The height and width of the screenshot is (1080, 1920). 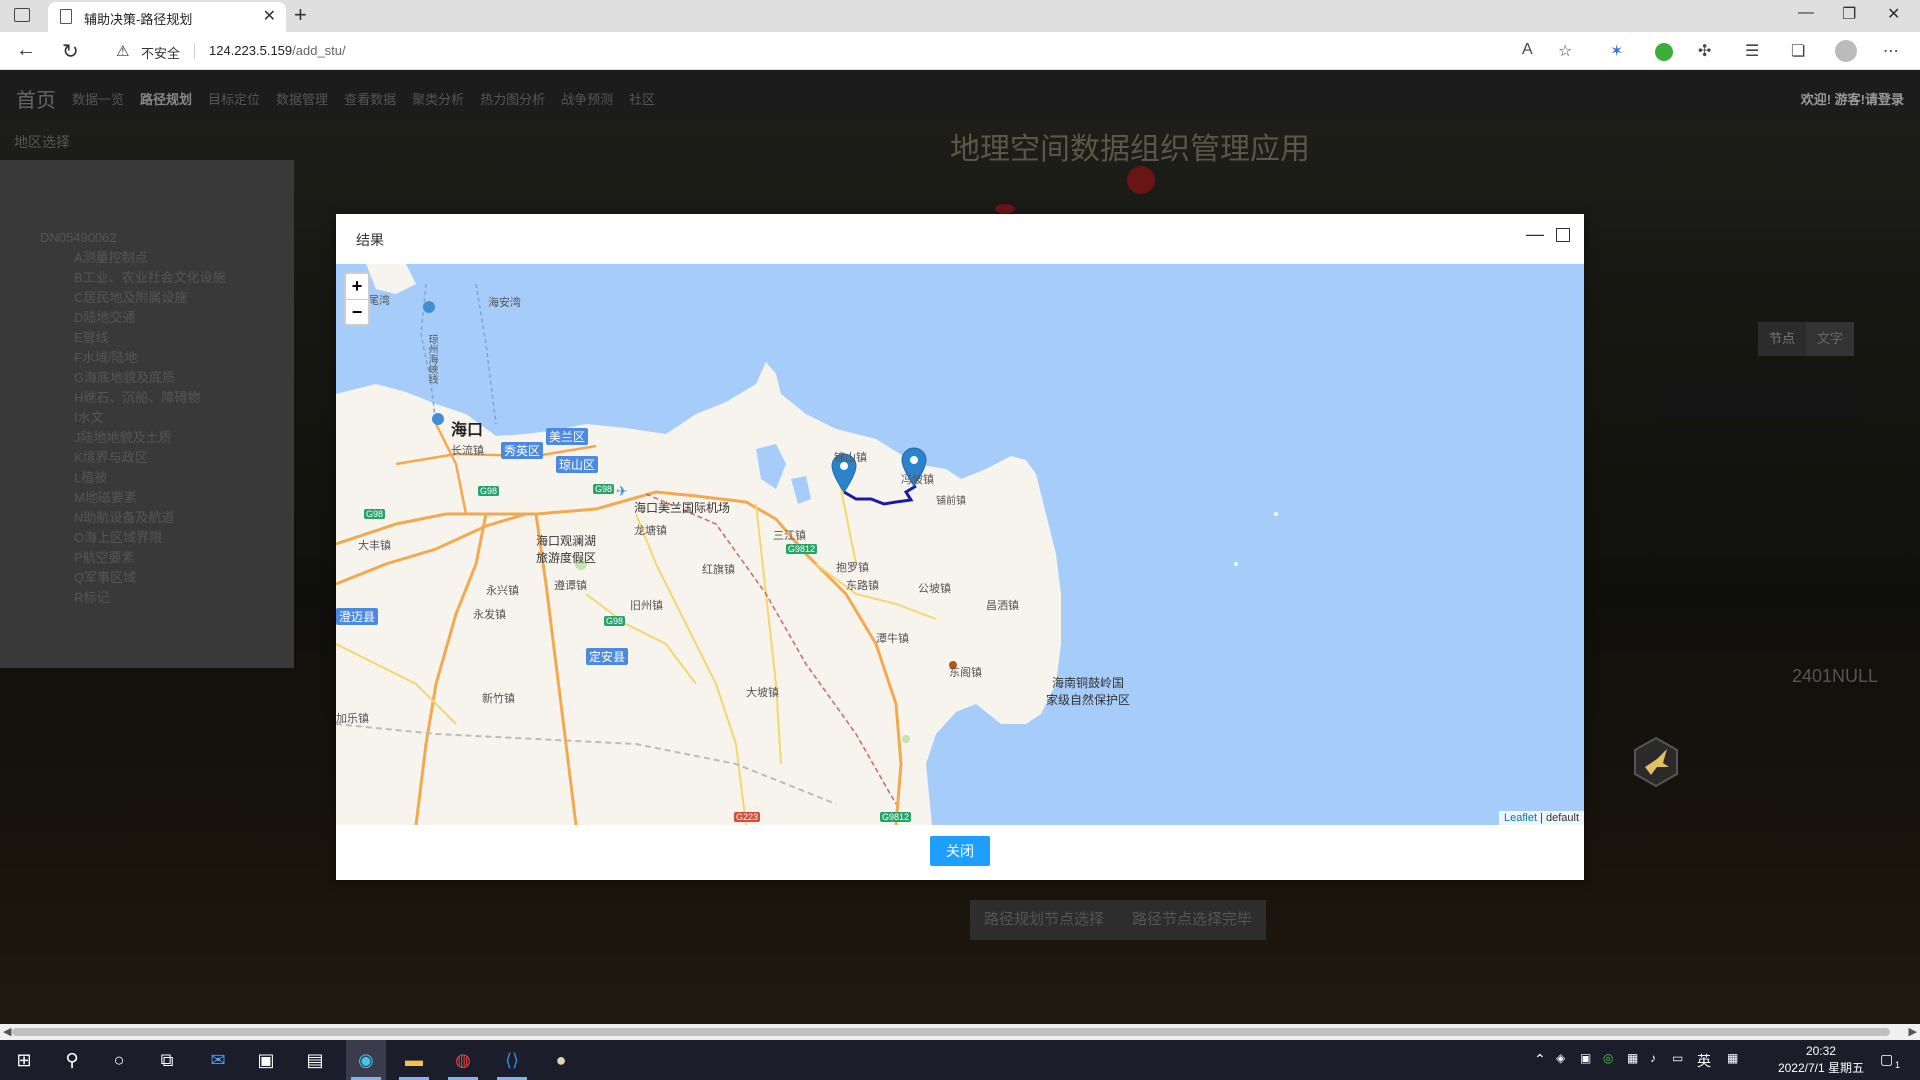 I want to click on ime-indicator: 英, so click(x=1704, y=1061).